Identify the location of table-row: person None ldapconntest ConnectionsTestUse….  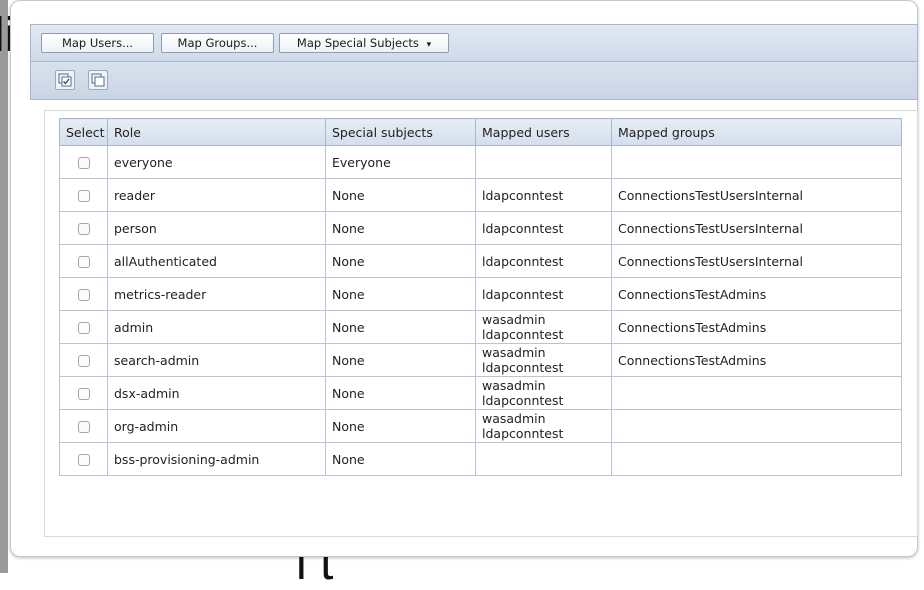
(480, 228).